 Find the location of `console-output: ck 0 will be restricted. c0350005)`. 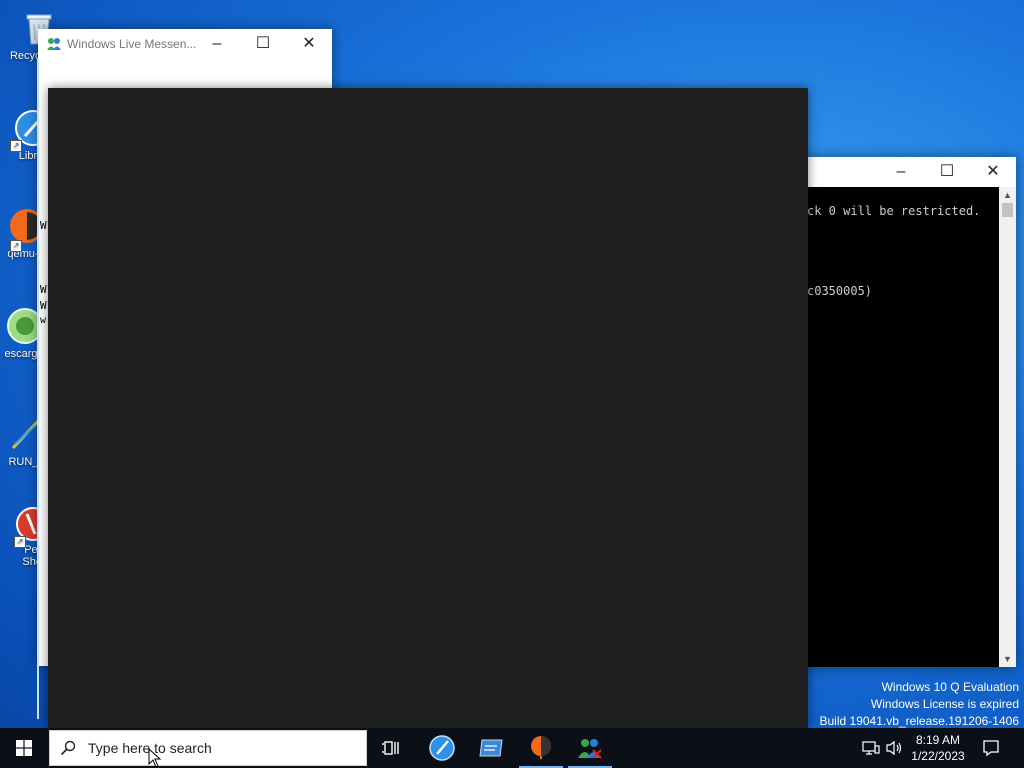

console-output: ck 0 will be restricted. c0350005) is located at coordinates (899, 427).